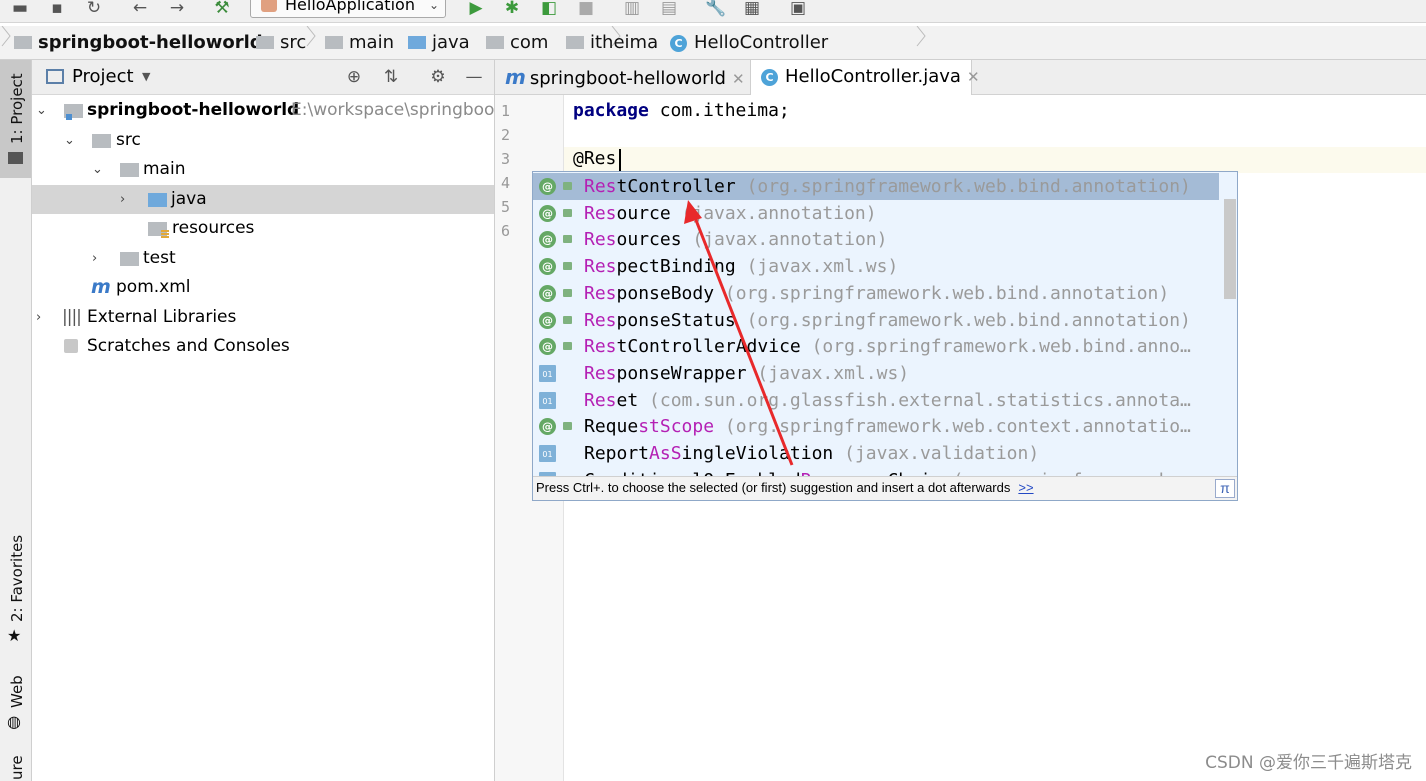 This screenshot has width=1426, height=781. What do you see at coordinates (263, 258) in the screenshot?
I see `tree-item-test: › test` at bounding box center [263, 258].